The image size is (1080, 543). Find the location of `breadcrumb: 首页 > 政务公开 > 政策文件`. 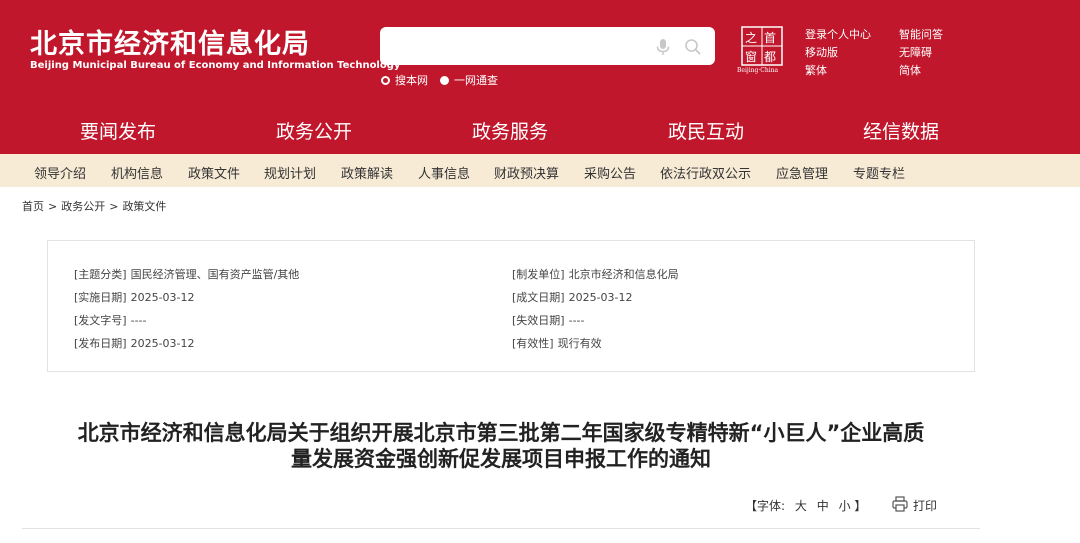

breadcrumb: 首页 > 政务公开 > 政策文件 is located at coordinates (94, 206).